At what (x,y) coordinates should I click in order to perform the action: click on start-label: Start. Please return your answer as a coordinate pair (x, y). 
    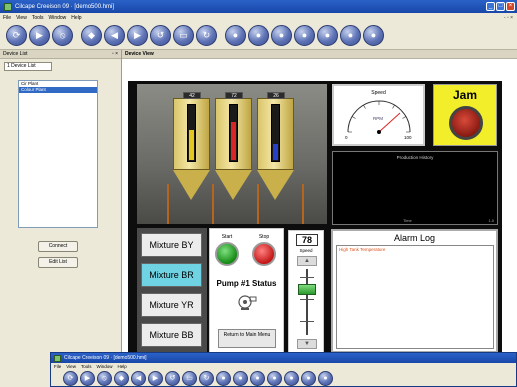
    Looking at the image, I should click on (227, 237).